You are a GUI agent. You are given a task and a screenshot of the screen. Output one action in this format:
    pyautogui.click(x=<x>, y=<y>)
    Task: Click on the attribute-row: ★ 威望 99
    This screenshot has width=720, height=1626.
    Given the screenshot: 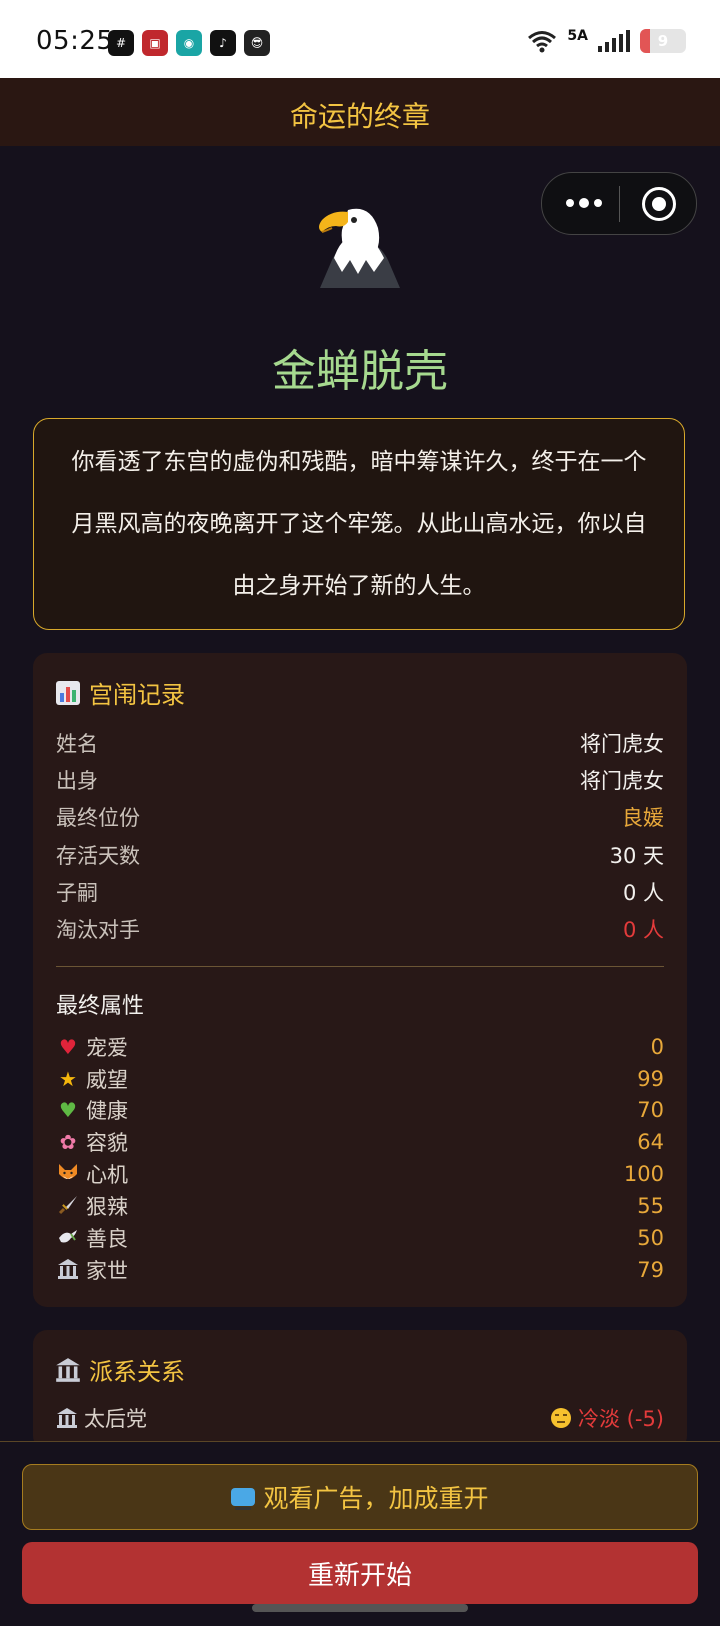 What is the action you would take?
    pyautogui.click(x=360, y=1079)
    